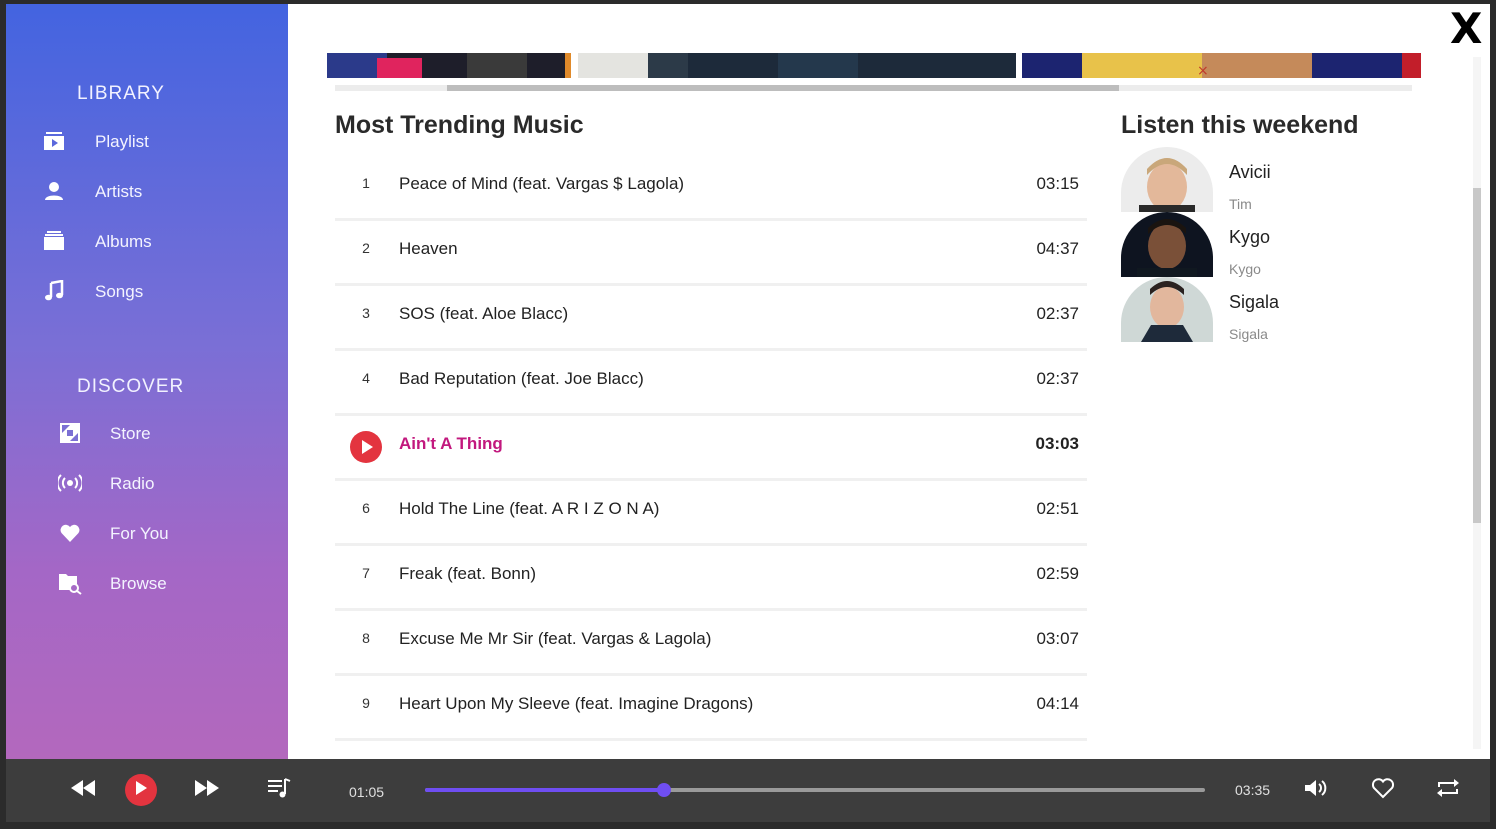 The height and width of the screenshot is (829, 1496). What do you see at coordinates (1245, 269) in the screenshot?
I see `artist-subtitle: Kygo` at bounding box center [1245, 269].